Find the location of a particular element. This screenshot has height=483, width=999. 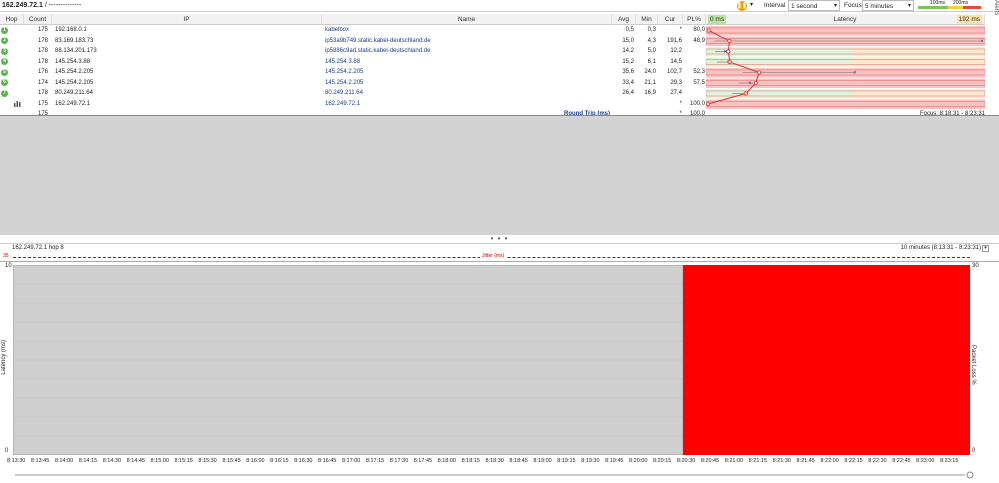

x-tick-label: 8:21:30 is located at coordinates (781, 461).